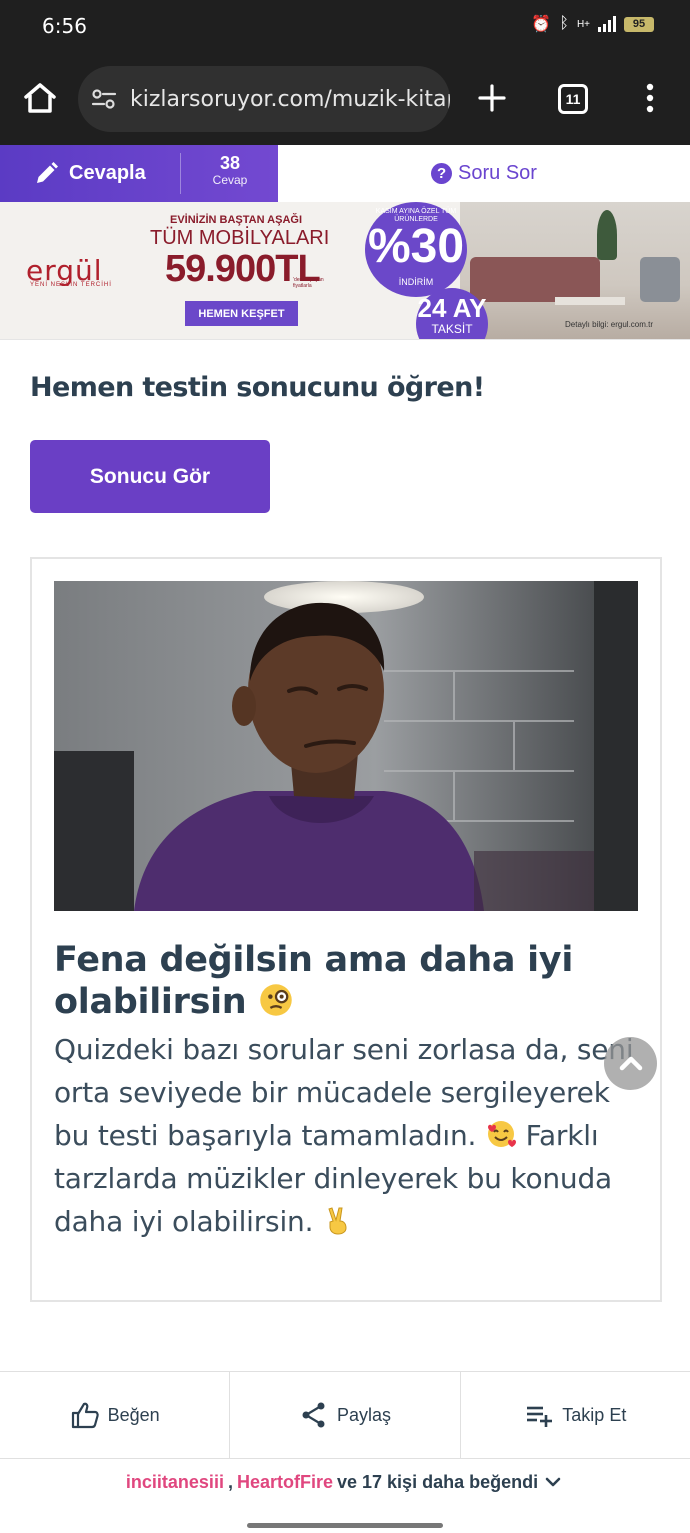  I want to click on ad-installments-label: TAKSİT, so click(452, 329).